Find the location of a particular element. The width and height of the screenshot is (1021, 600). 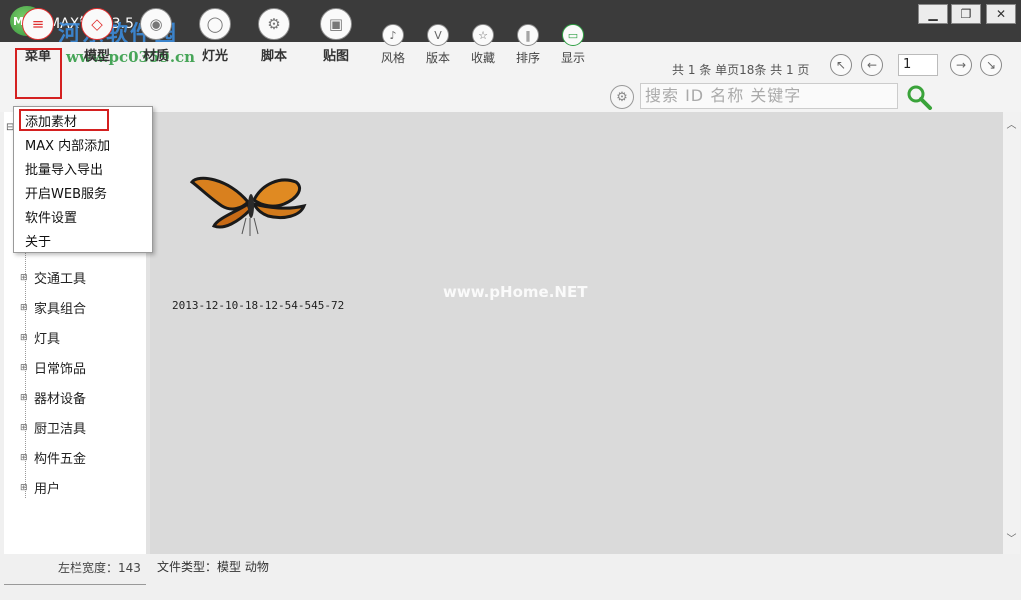

last-page-button: ↘ is located at coordinates (991, 65).